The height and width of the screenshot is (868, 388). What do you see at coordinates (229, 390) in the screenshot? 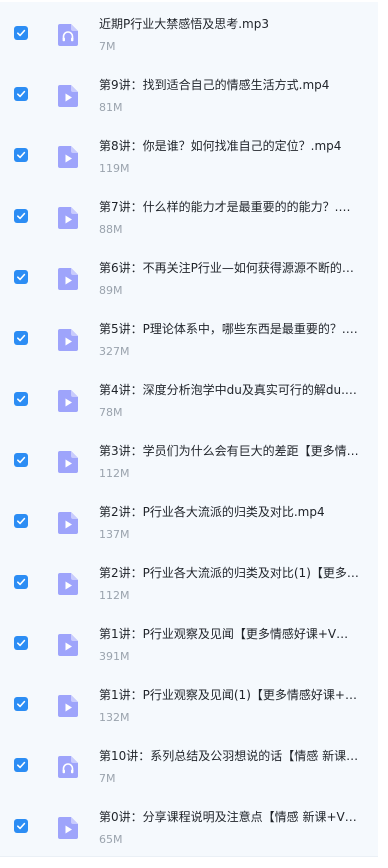
I see `file-name: 第4讲：深度分析泡学中du及真实可行的解du.mp4` at bounding box center [229, 390].